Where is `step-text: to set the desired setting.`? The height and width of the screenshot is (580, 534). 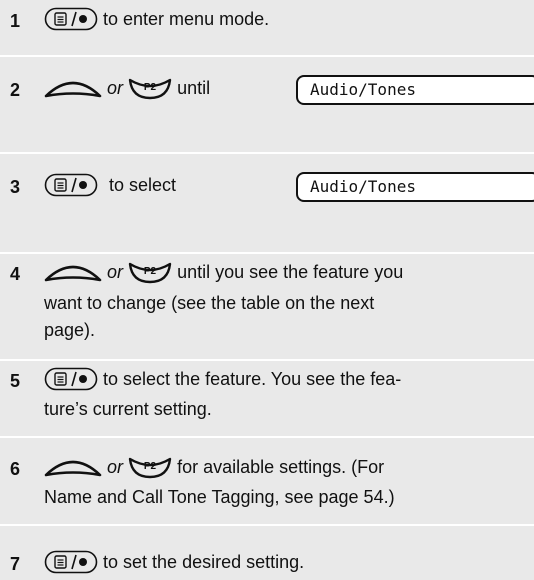
step-text: to set the desired setting. is located at coordinates (204, 561).